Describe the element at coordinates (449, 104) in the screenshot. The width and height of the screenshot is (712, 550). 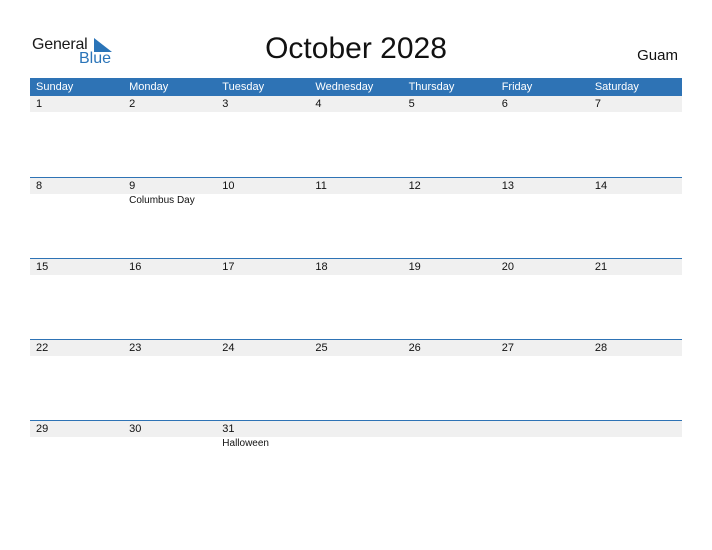
I see `day-number: 5` at that location.